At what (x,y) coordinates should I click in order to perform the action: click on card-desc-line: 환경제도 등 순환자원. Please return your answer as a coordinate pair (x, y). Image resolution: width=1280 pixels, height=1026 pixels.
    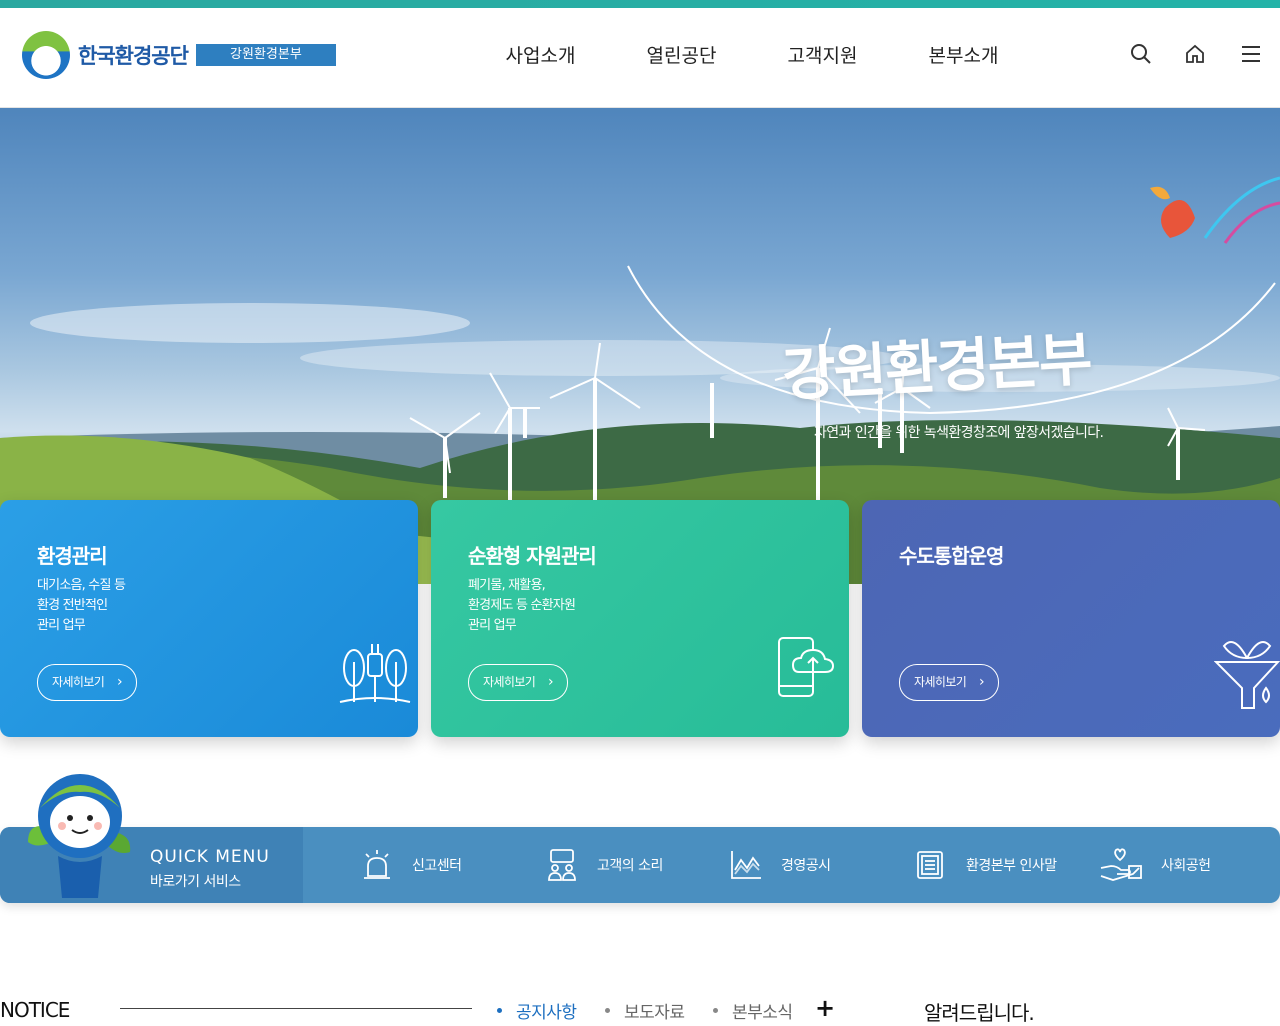
    Looking at the image, I should click on (522, 605).